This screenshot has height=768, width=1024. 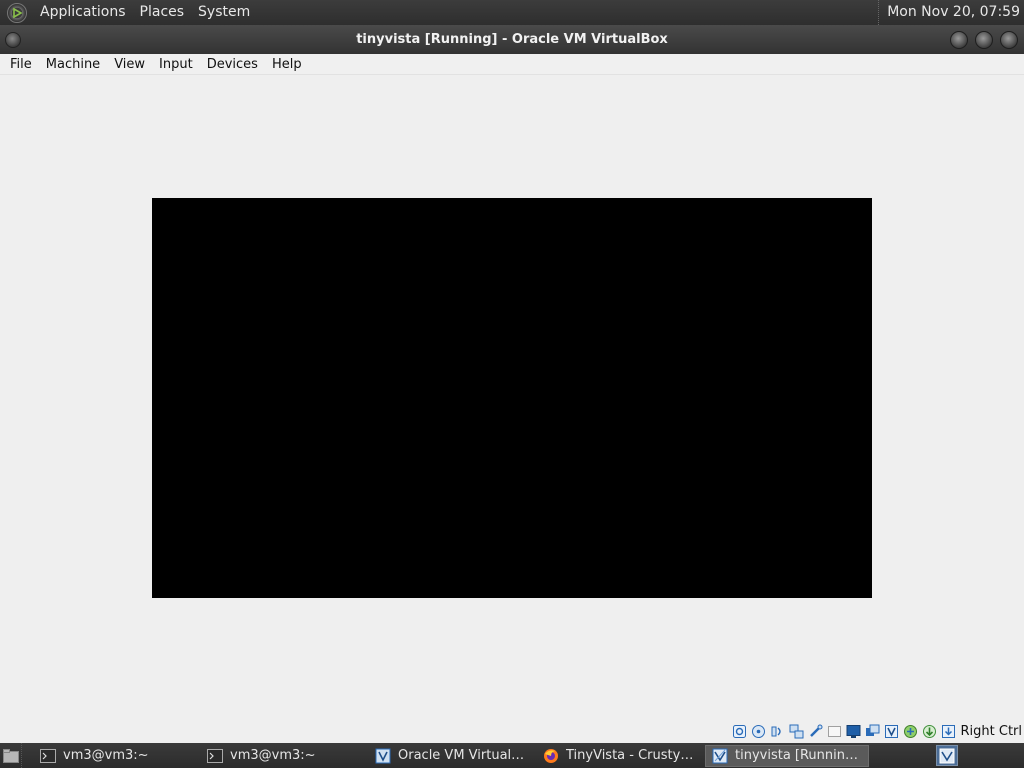 I want to click on usb-icon, so click(x=815, y=731).